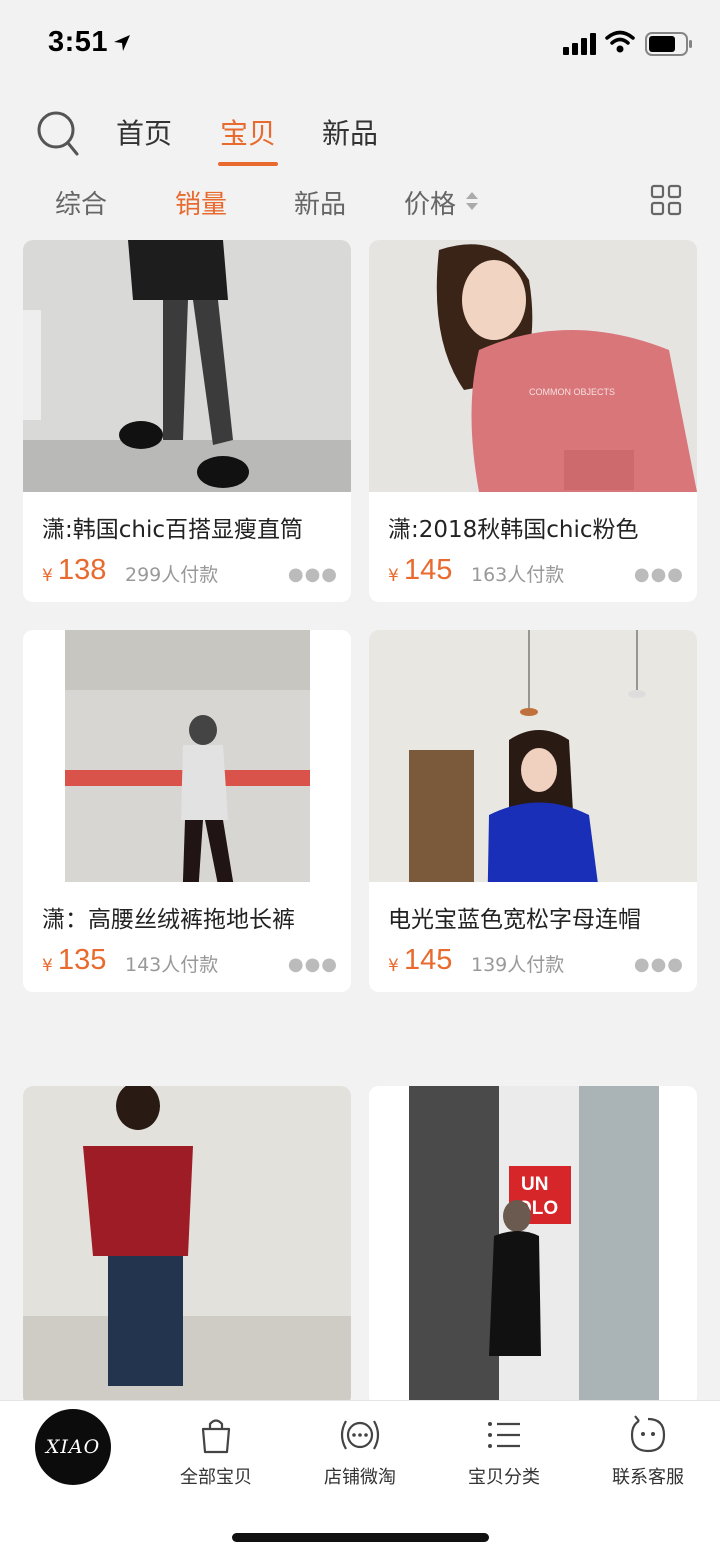 Image resolution: width=720 pixels, height=1559 pixels. What do you see at coordinates (648, 1434) in the screenshot?
I see `chat-face-icon` at bounding box center [648, 1434].